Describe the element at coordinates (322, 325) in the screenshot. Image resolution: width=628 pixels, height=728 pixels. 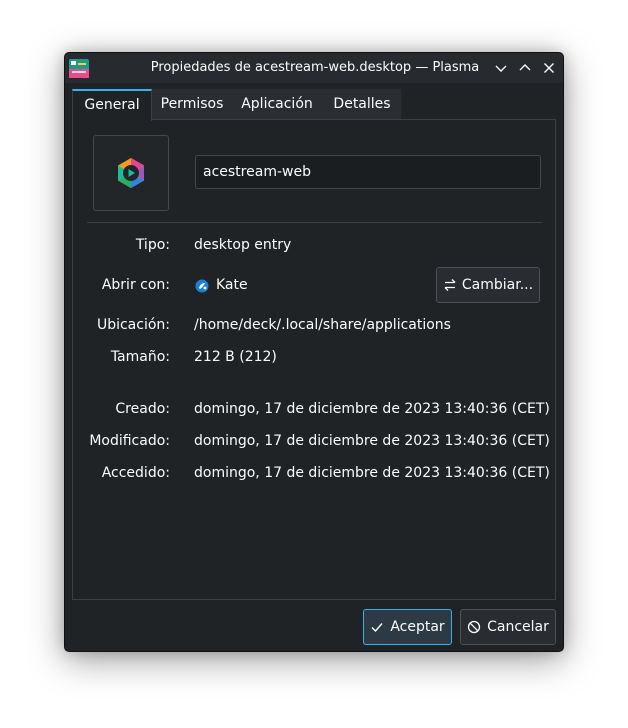
I see `location-value: /home/deck/.local/share/applications` at that location.